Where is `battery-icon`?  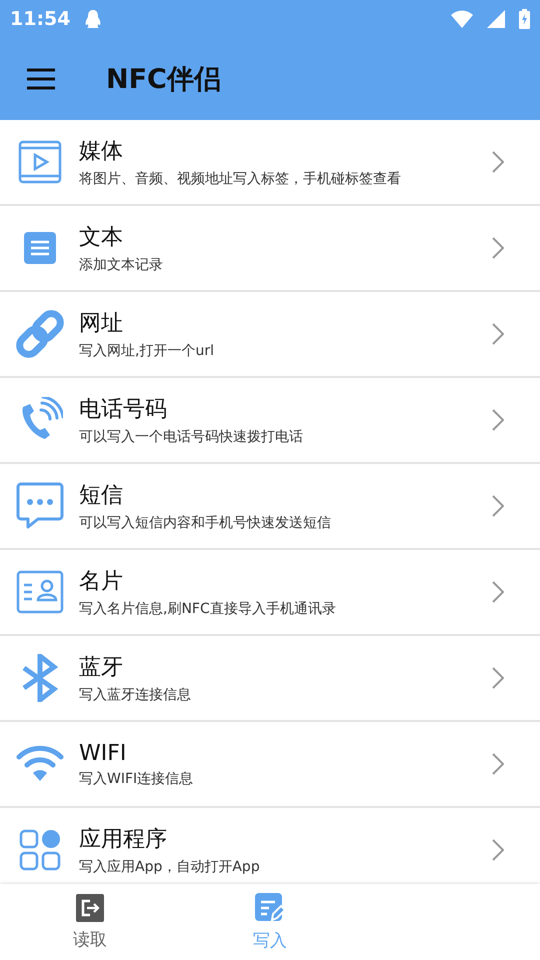
battery-icon is located at coordinates (524, 19).